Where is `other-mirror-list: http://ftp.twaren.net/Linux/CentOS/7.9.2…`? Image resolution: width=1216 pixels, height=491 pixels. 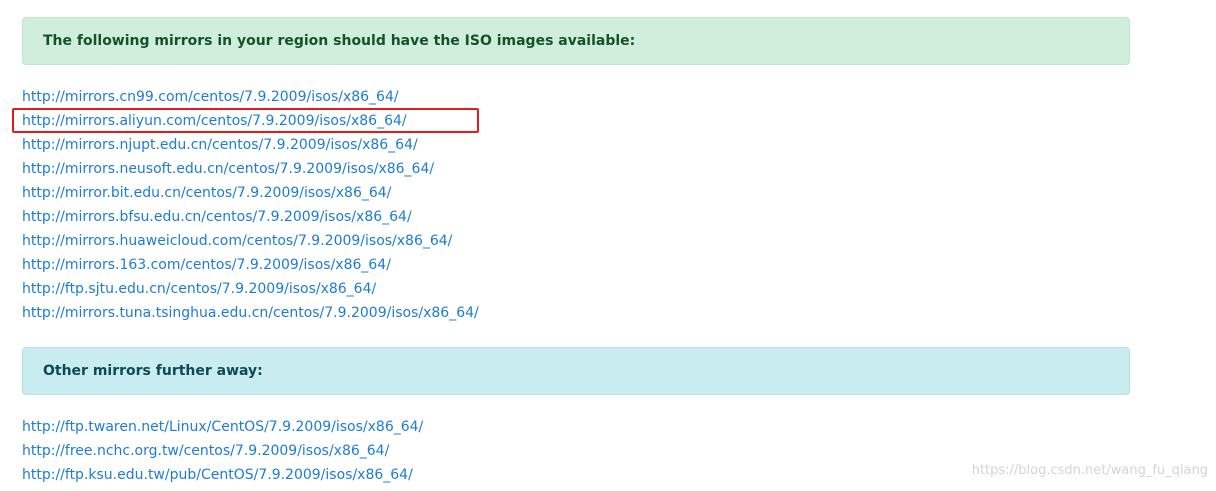
other-mirror-list: http://ftp.twaren.net/Linux/CentOS/7.9.2… is located at coordinates (222, 450).